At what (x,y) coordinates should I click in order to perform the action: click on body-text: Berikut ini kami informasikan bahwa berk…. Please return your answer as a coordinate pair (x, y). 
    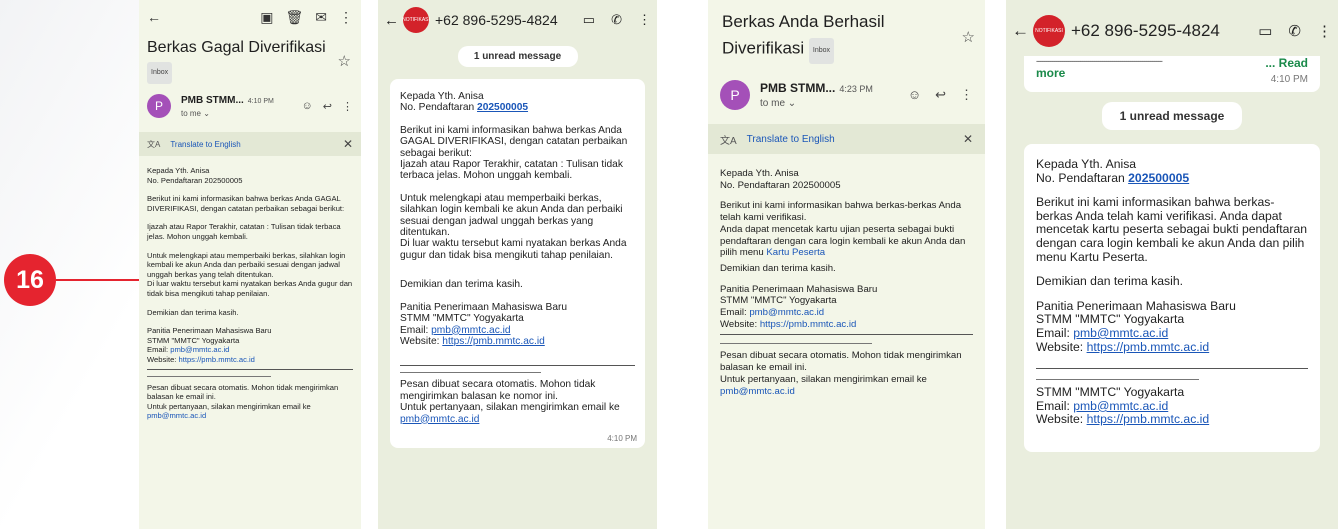
    Looking at the image, I should click on (843, 229).